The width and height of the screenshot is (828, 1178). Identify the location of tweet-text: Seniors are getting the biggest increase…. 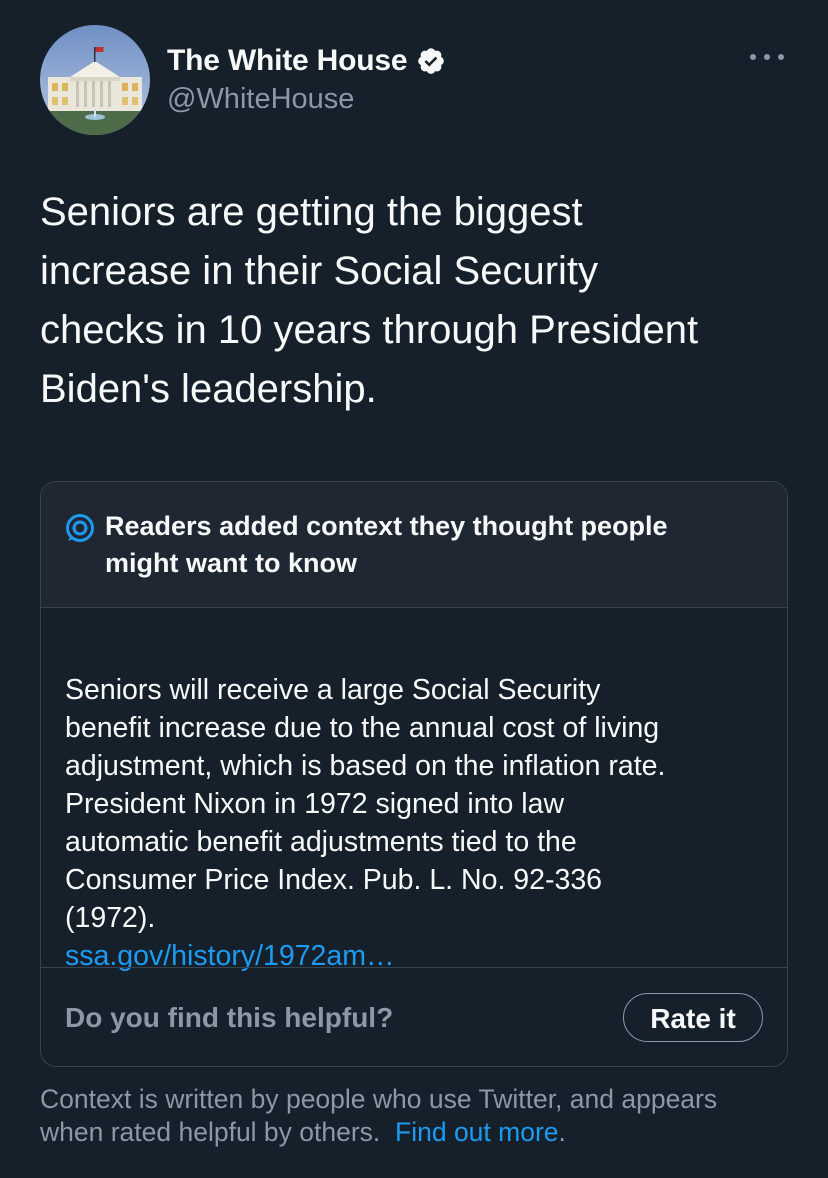
(369, 300).